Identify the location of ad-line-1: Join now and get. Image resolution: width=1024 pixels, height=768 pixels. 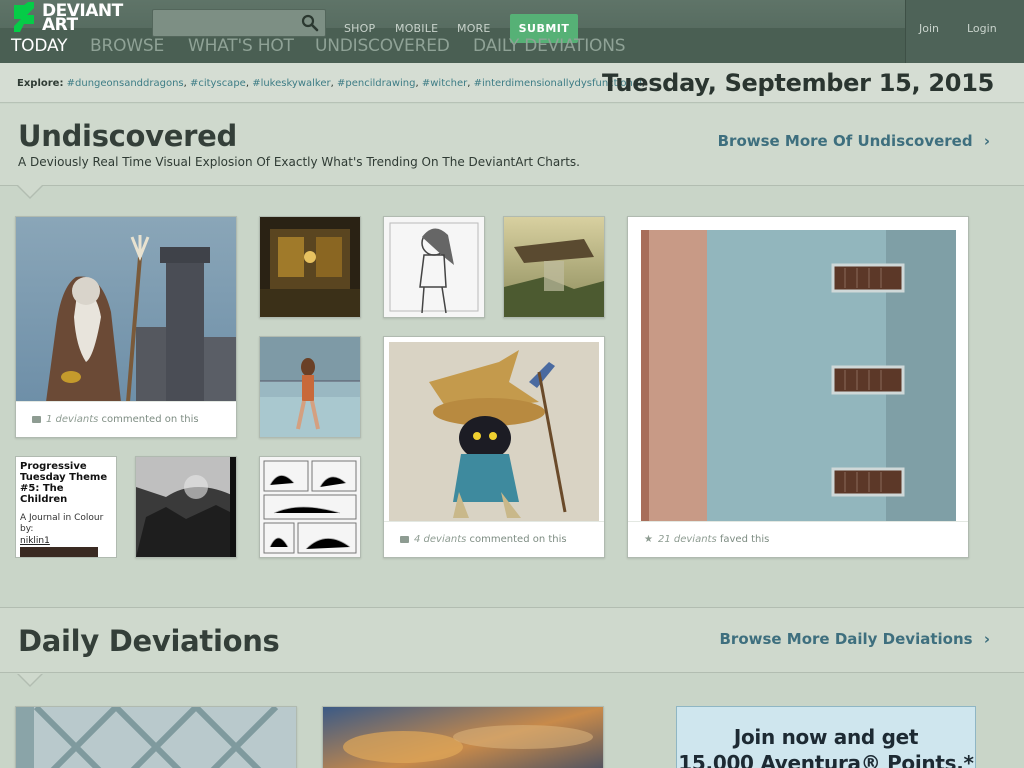
(826, 737).